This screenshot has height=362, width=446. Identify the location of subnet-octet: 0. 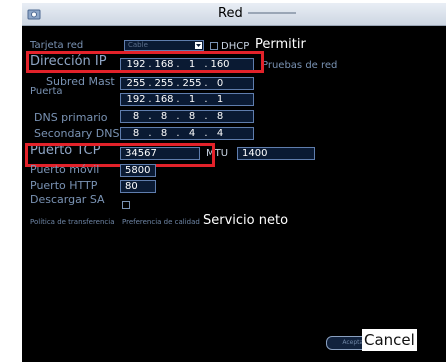
(220, 83).